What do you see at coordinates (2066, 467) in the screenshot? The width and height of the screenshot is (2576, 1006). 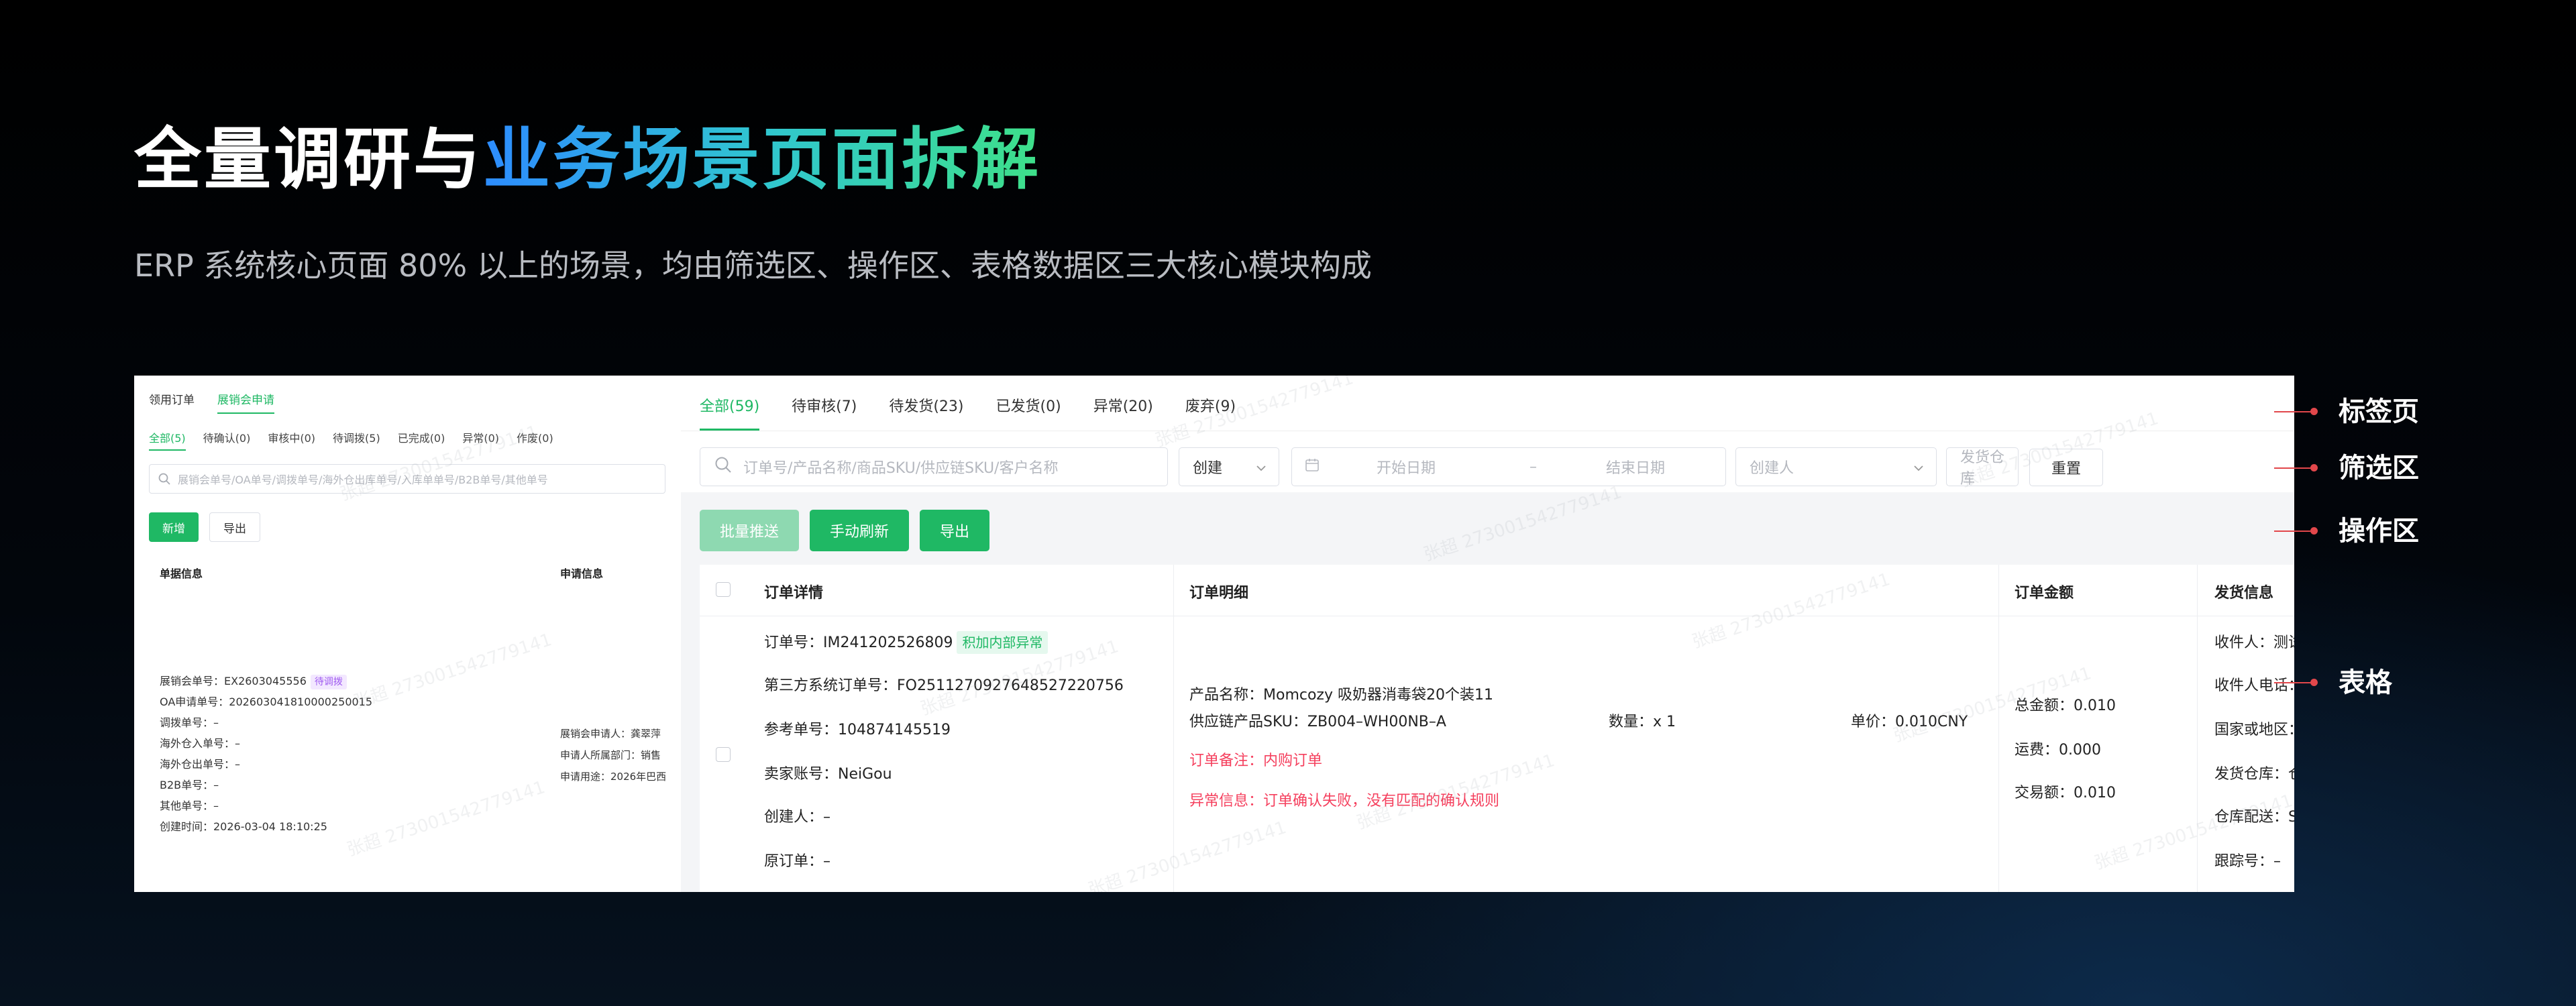 I see `reset-button: 重置` at bounding box center [2066, 467].